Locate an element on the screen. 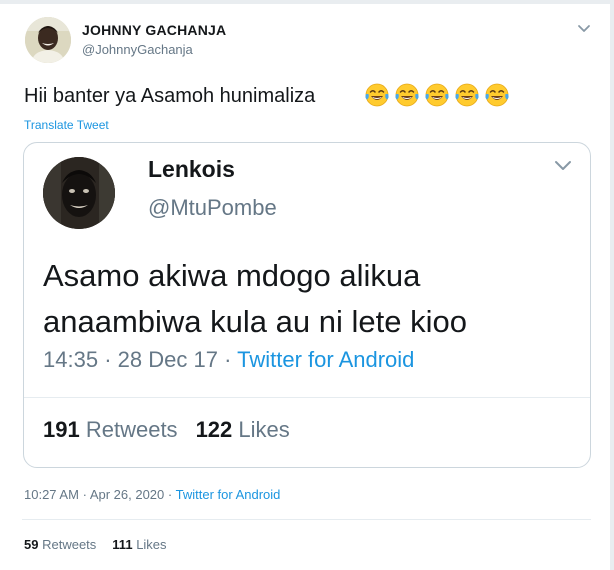 The image size is (614, 570). quoted-timestamp: 14:35 · 28 Dec 17 · Twitter for Android is located at coordinates (228, 360).